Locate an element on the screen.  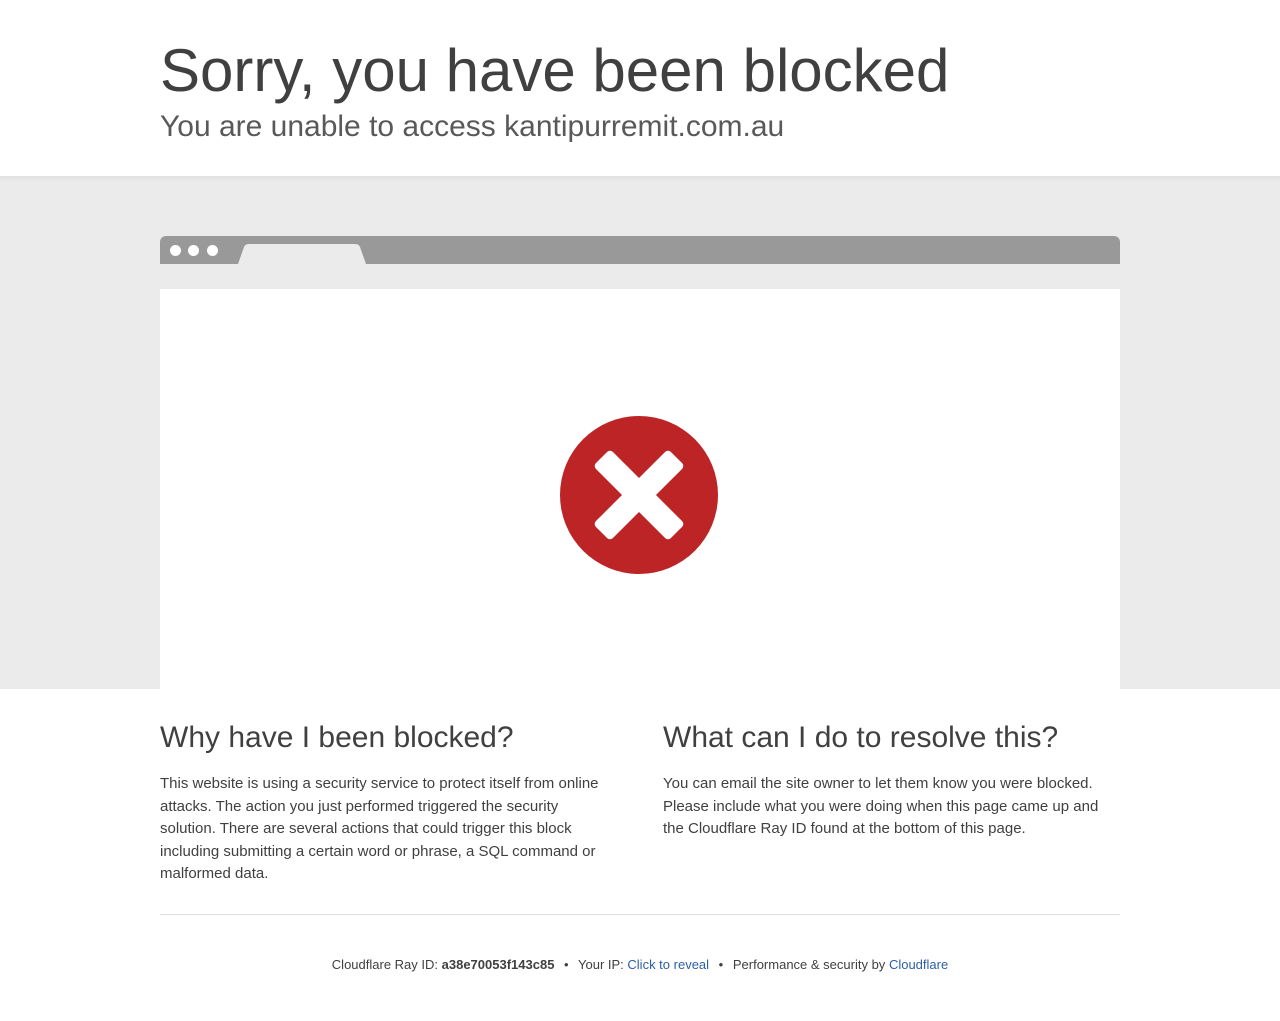
reveal-ip-link: Click to reveal is located at coordinates (668, 964).